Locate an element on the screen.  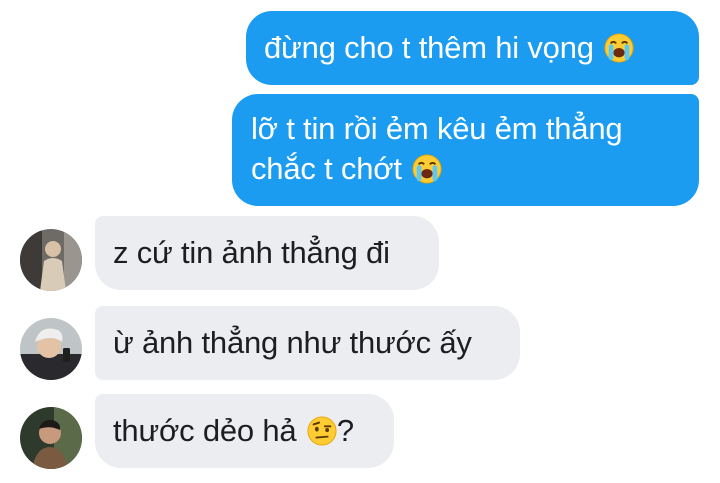
message-text-suffix: ? is located at coordinates (345, 430).